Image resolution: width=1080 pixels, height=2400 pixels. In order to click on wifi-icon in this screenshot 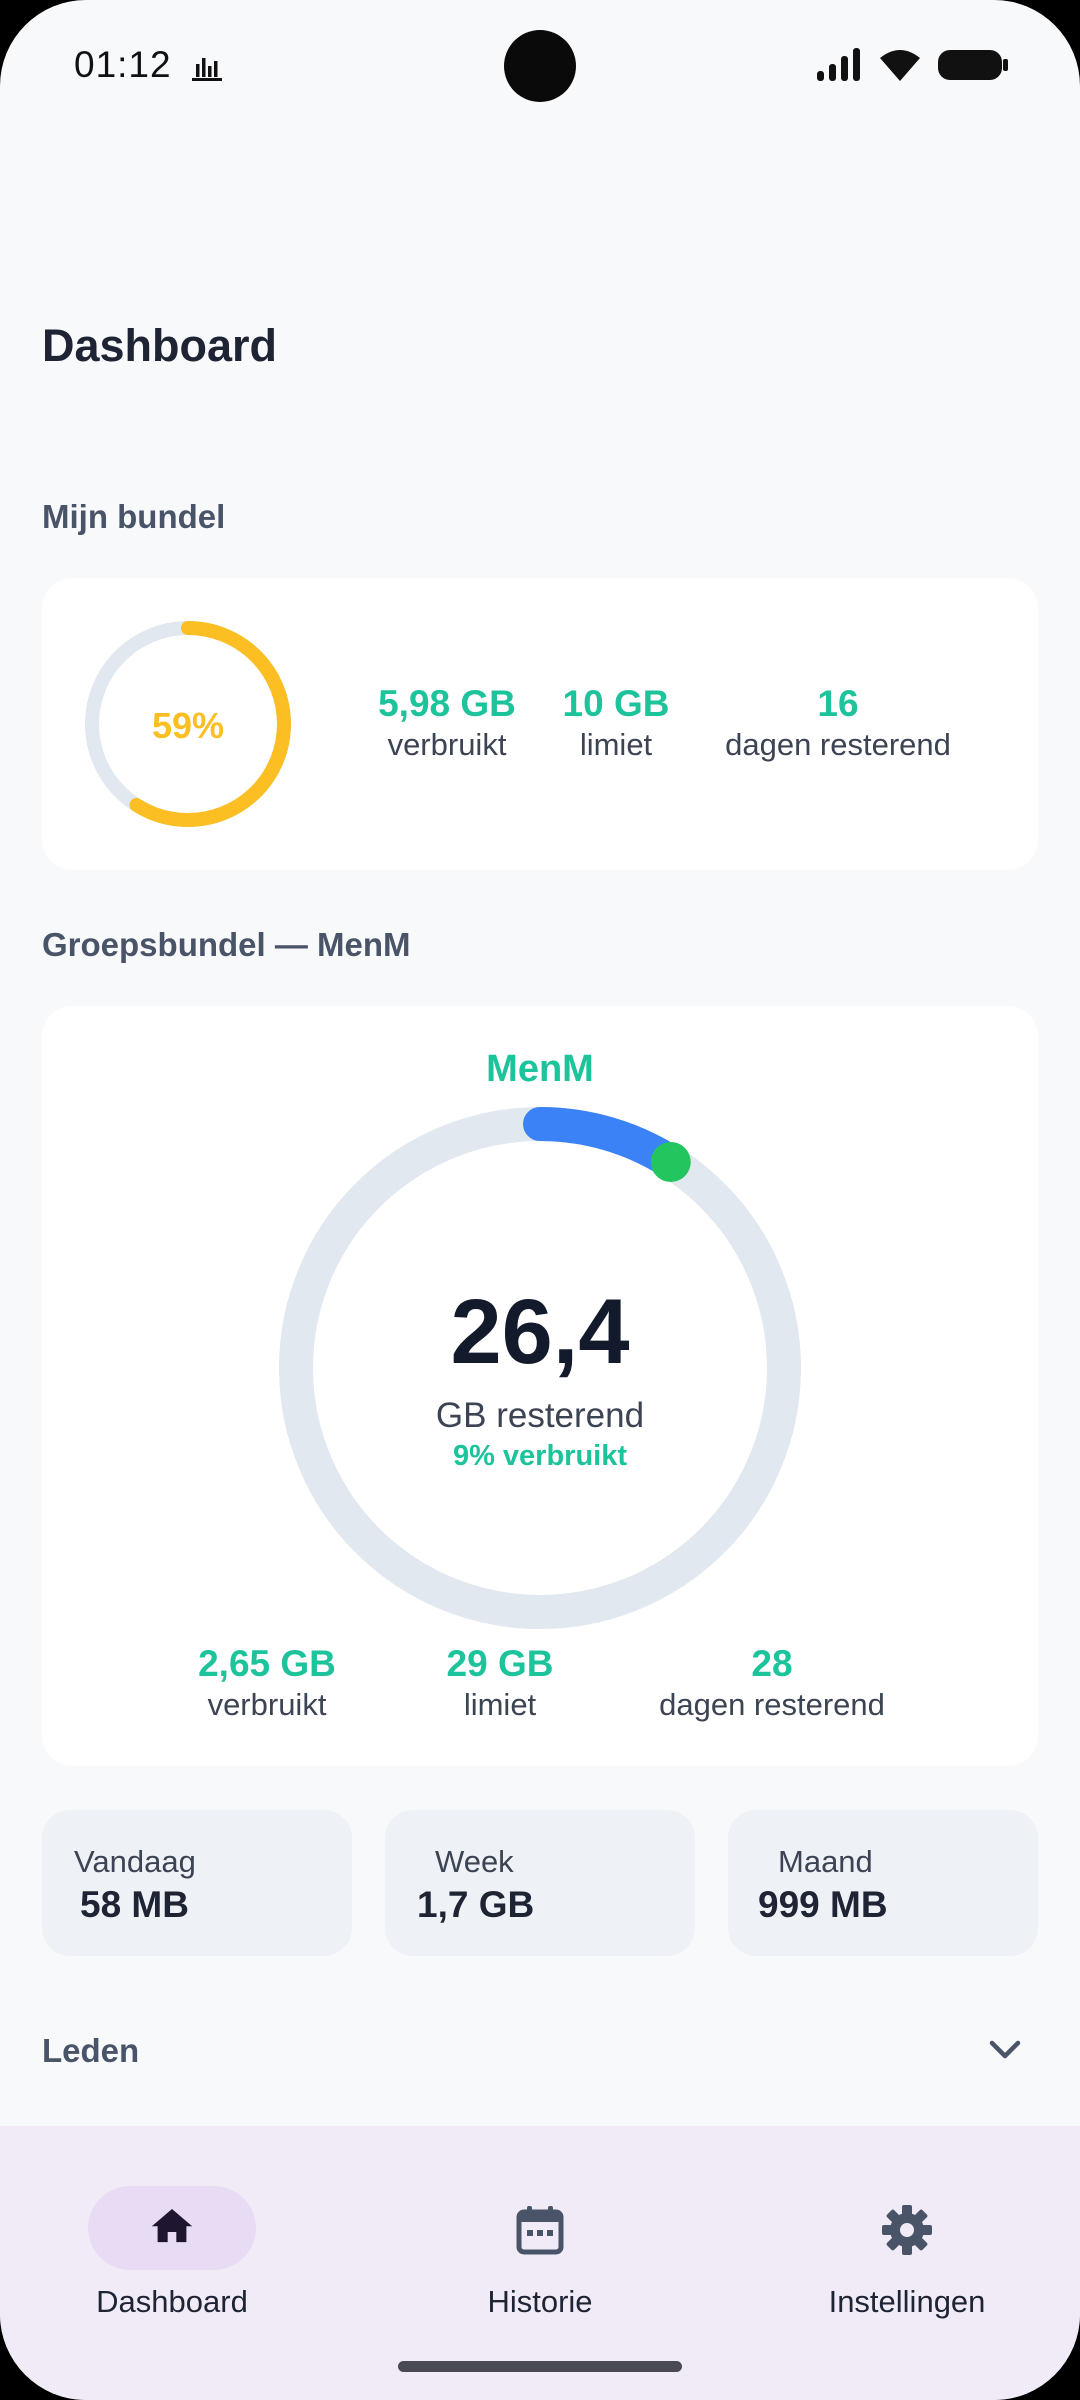, I will do `click(900, 65)`.